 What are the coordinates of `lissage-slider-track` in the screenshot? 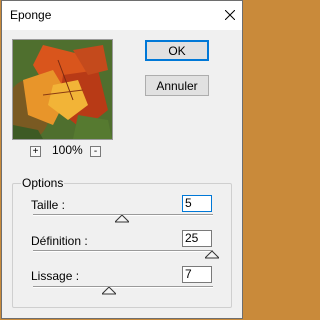 It's located at (123, 287).